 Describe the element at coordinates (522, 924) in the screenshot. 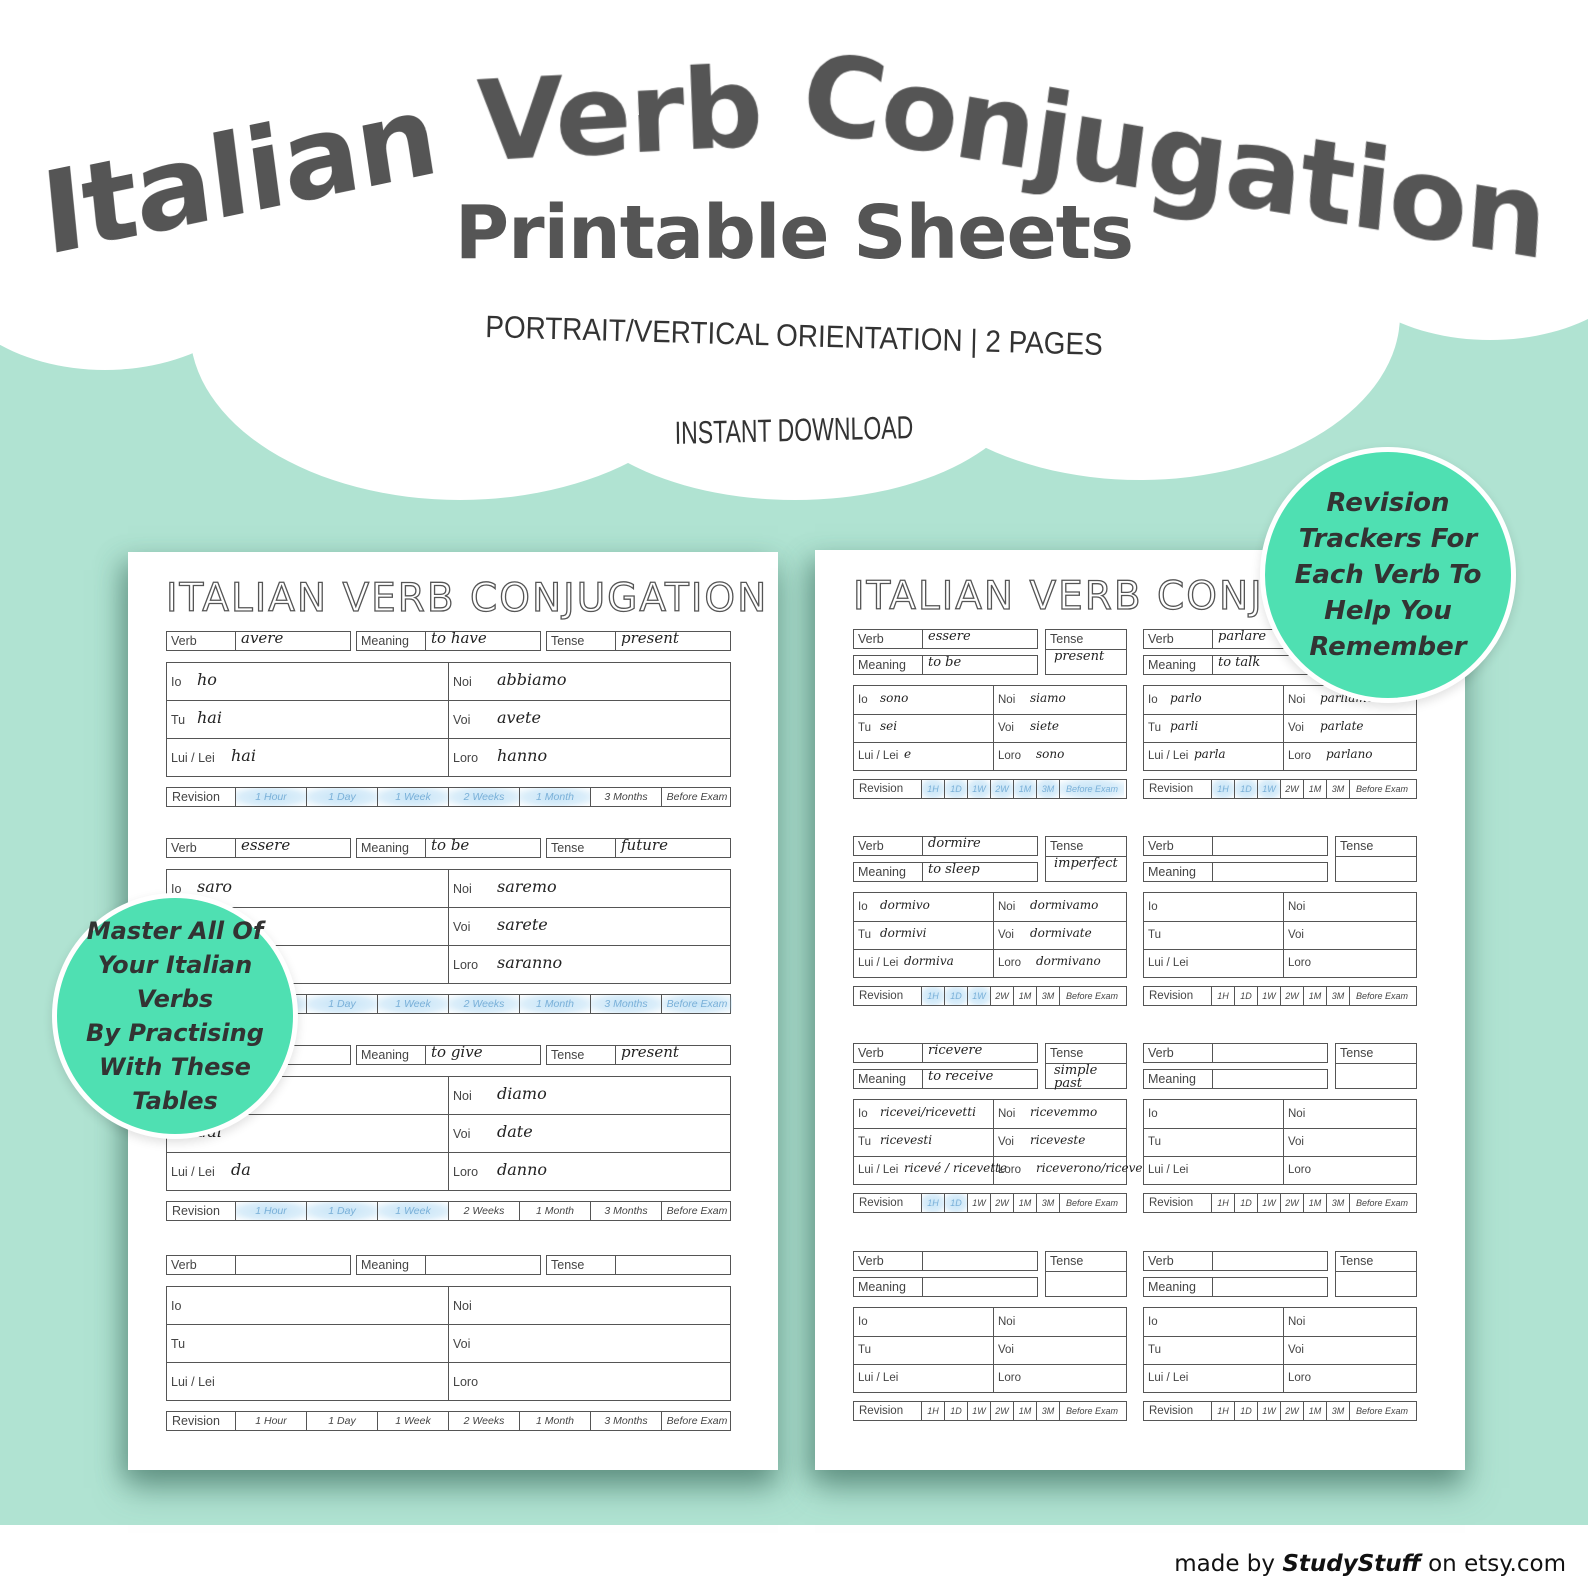

I see `conjugation-voi: sarete` at that location.